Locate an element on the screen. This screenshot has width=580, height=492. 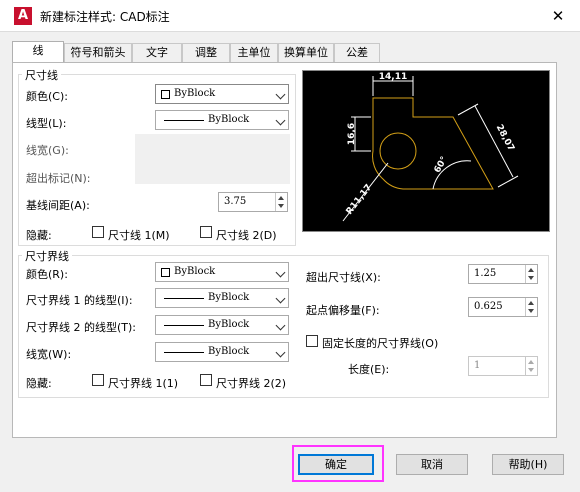
extend-ticks-label: 超出标记(N): is located at coordinates (58, 178).